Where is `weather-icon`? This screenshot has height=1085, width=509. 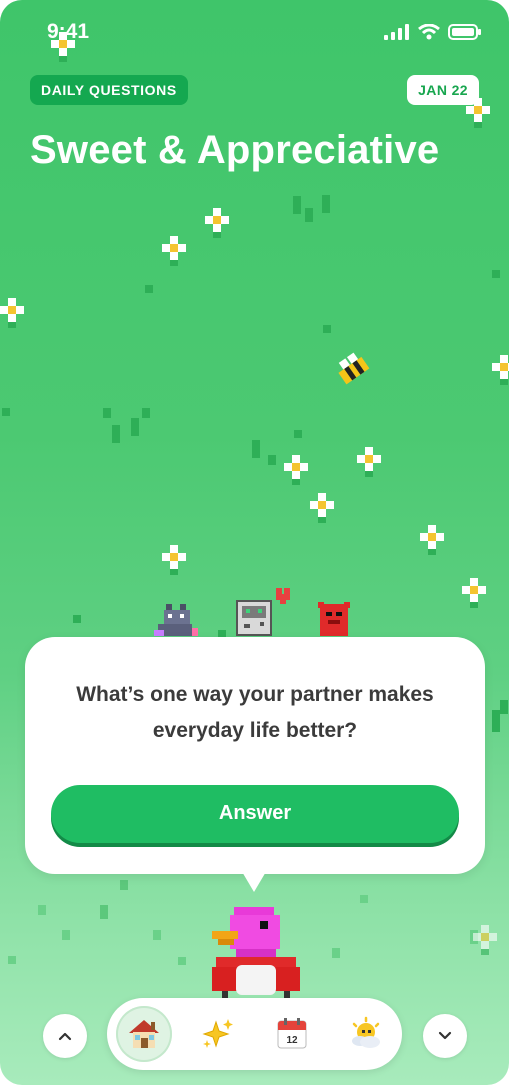
weather-icon is located at coordinates (366, 1032).